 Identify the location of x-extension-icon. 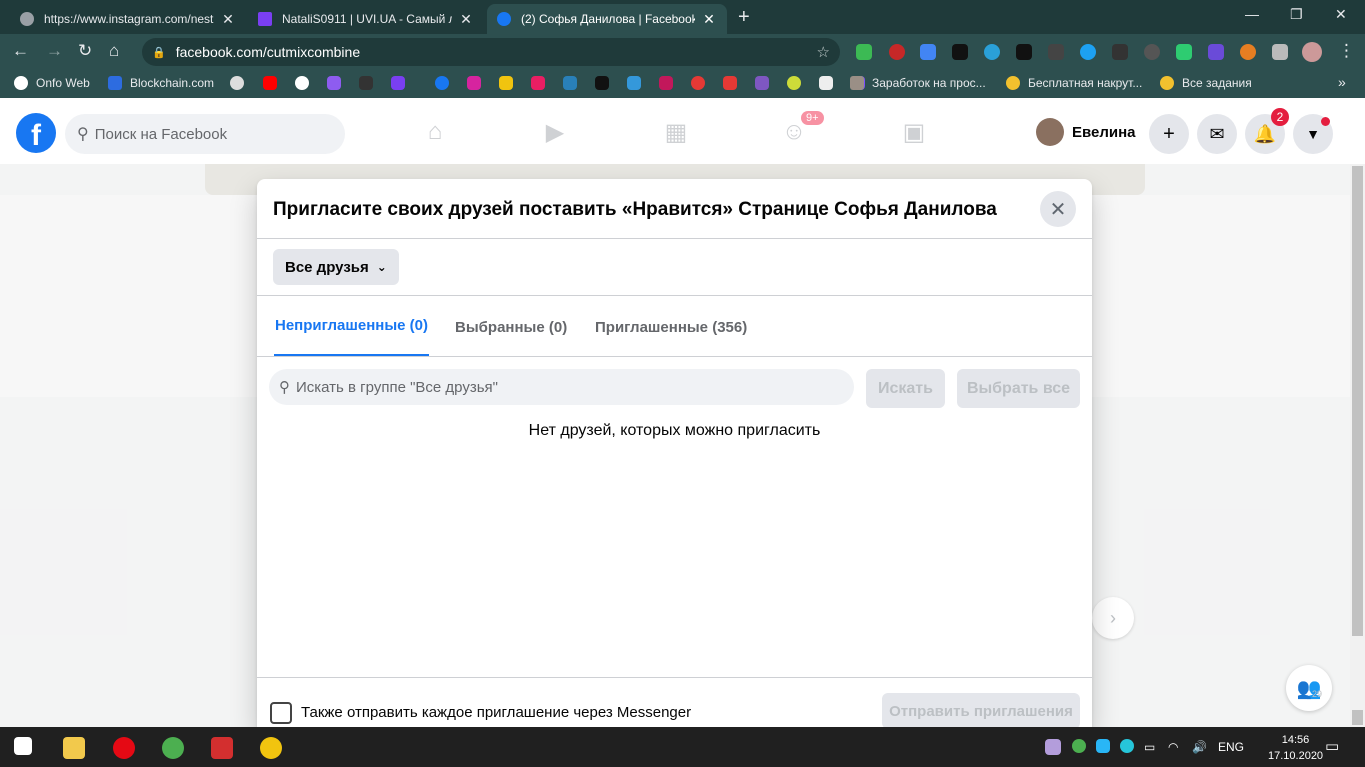
(1216, 52).